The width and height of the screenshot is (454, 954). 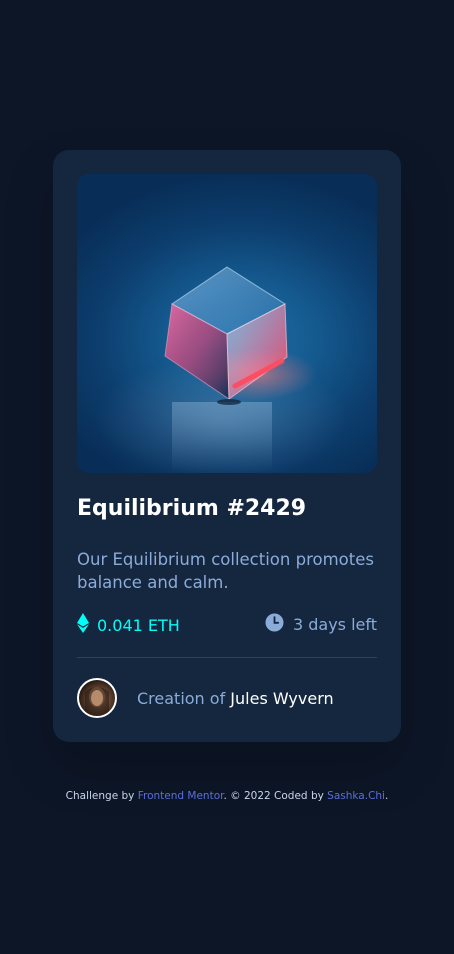 What do you see at coordinates (184, 698) in the screenshot?
I see `creator-prefix: Creation of` at bounding box center [184, 698].